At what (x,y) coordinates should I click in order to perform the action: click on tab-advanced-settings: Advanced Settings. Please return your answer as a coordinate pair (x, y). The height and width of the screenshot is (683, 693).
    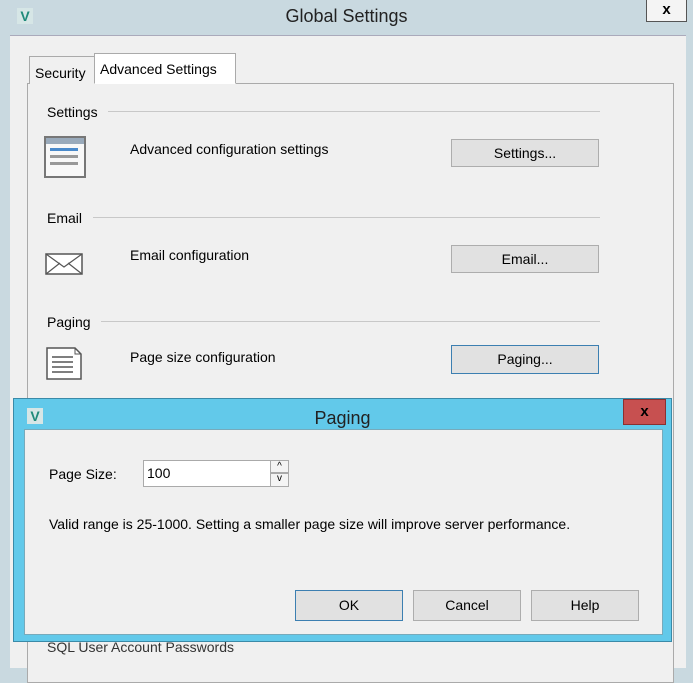
    Looking at the image, I should click on (165, 68).